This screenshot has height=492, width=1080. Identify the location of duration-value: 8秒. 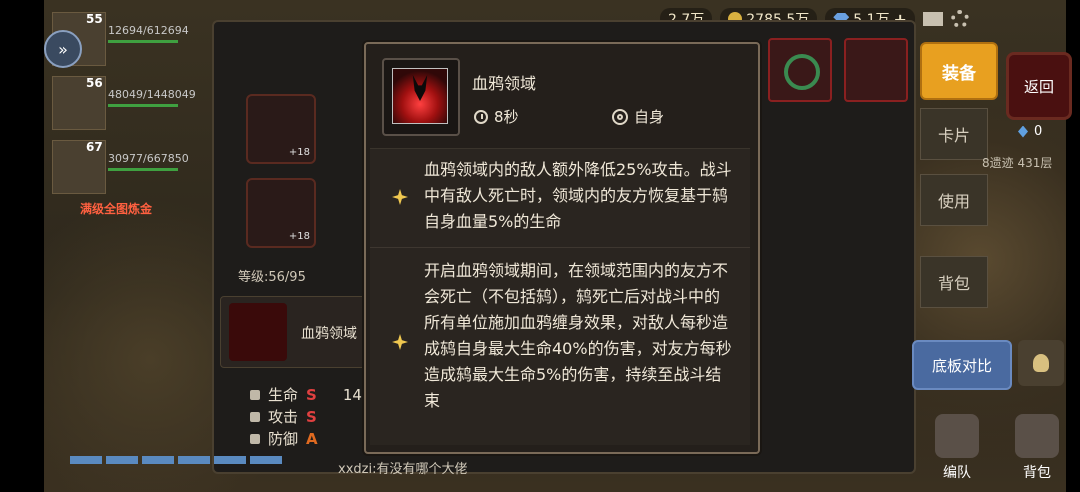
(506, 117).